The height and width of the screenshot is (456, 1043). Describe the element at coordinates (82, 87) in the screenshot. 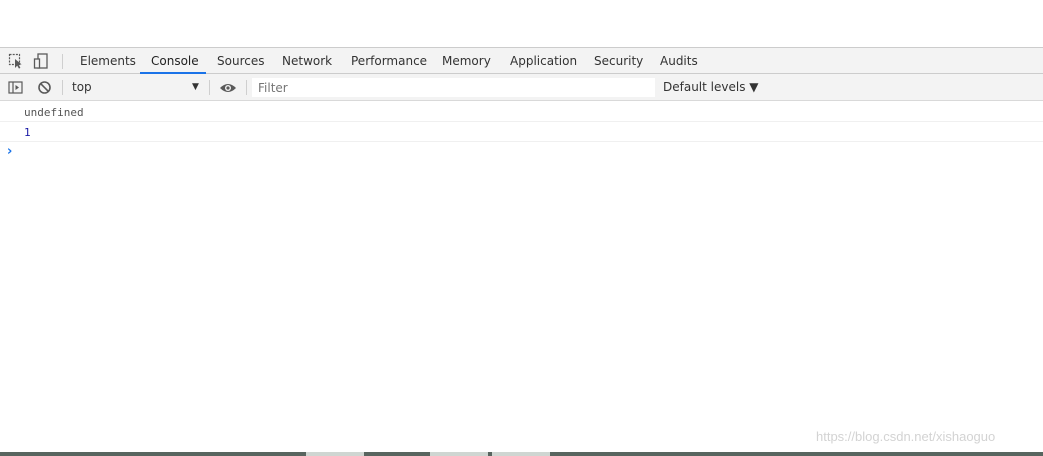

I see `context-value: top` at that location.